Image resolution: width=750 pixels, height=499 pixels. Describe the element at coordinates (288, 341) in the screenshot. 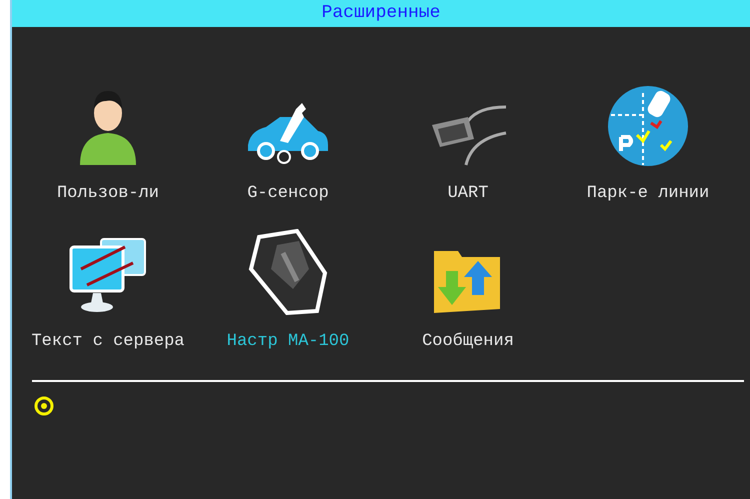

I see `menu-item: Настр MA-100` at that location.